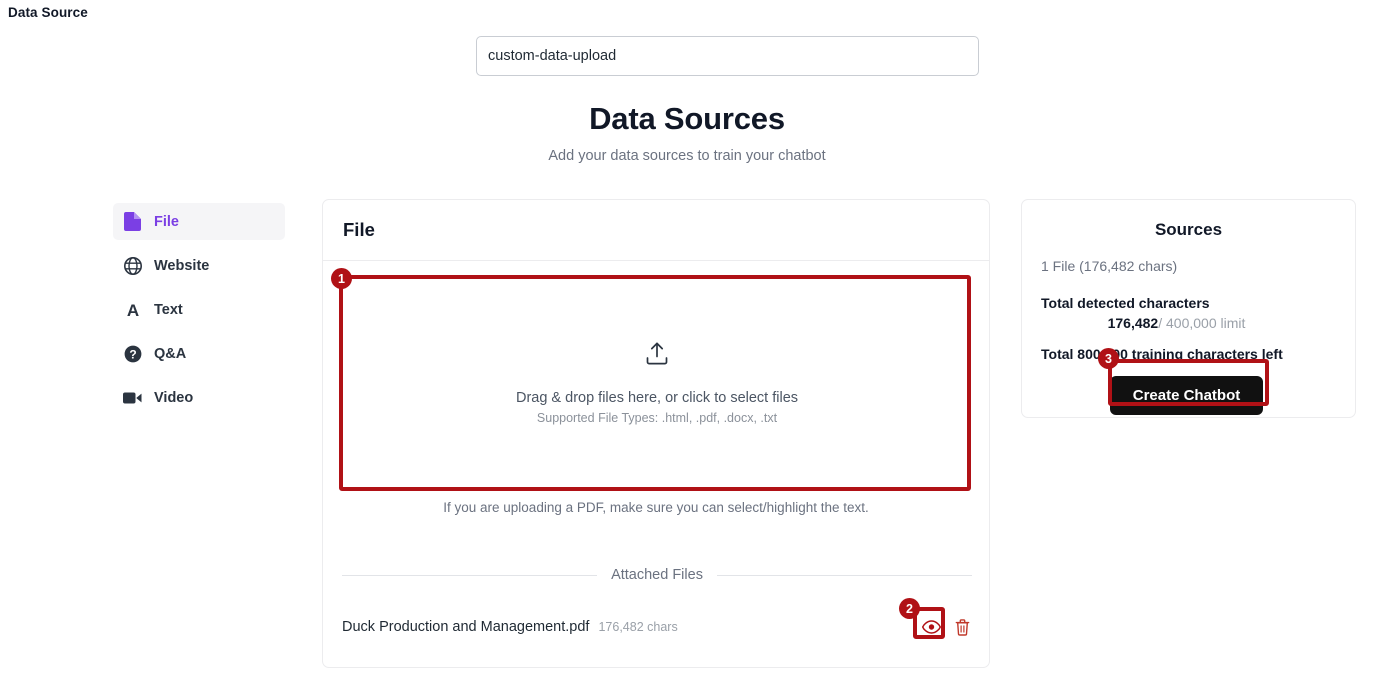  What do you see at coordinates (1133, 323) in the screenshot?
I see `sources-detected-used: 176,482` at bounding box center [1133, 323].